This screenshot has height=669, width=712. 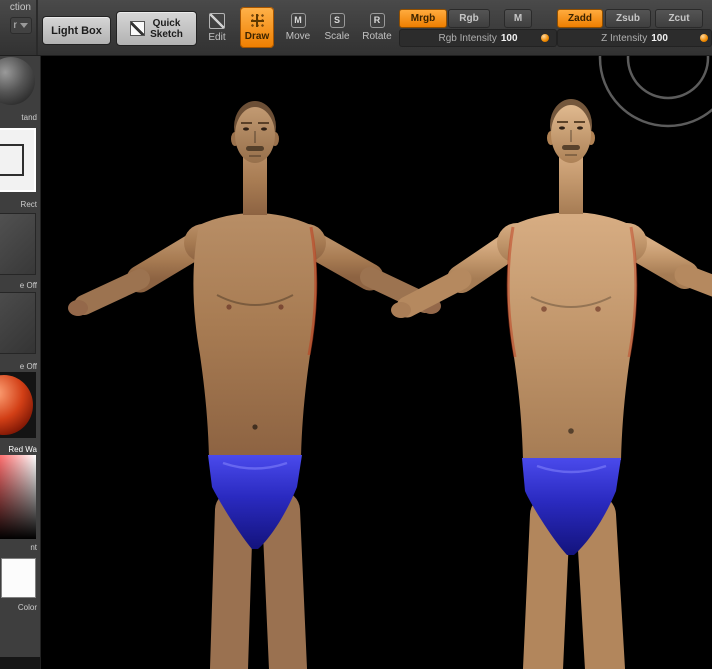 What do you see at coordinates (655, 91) in the screenshot?
I see `nav-rings` at bounding box center [655, 91].